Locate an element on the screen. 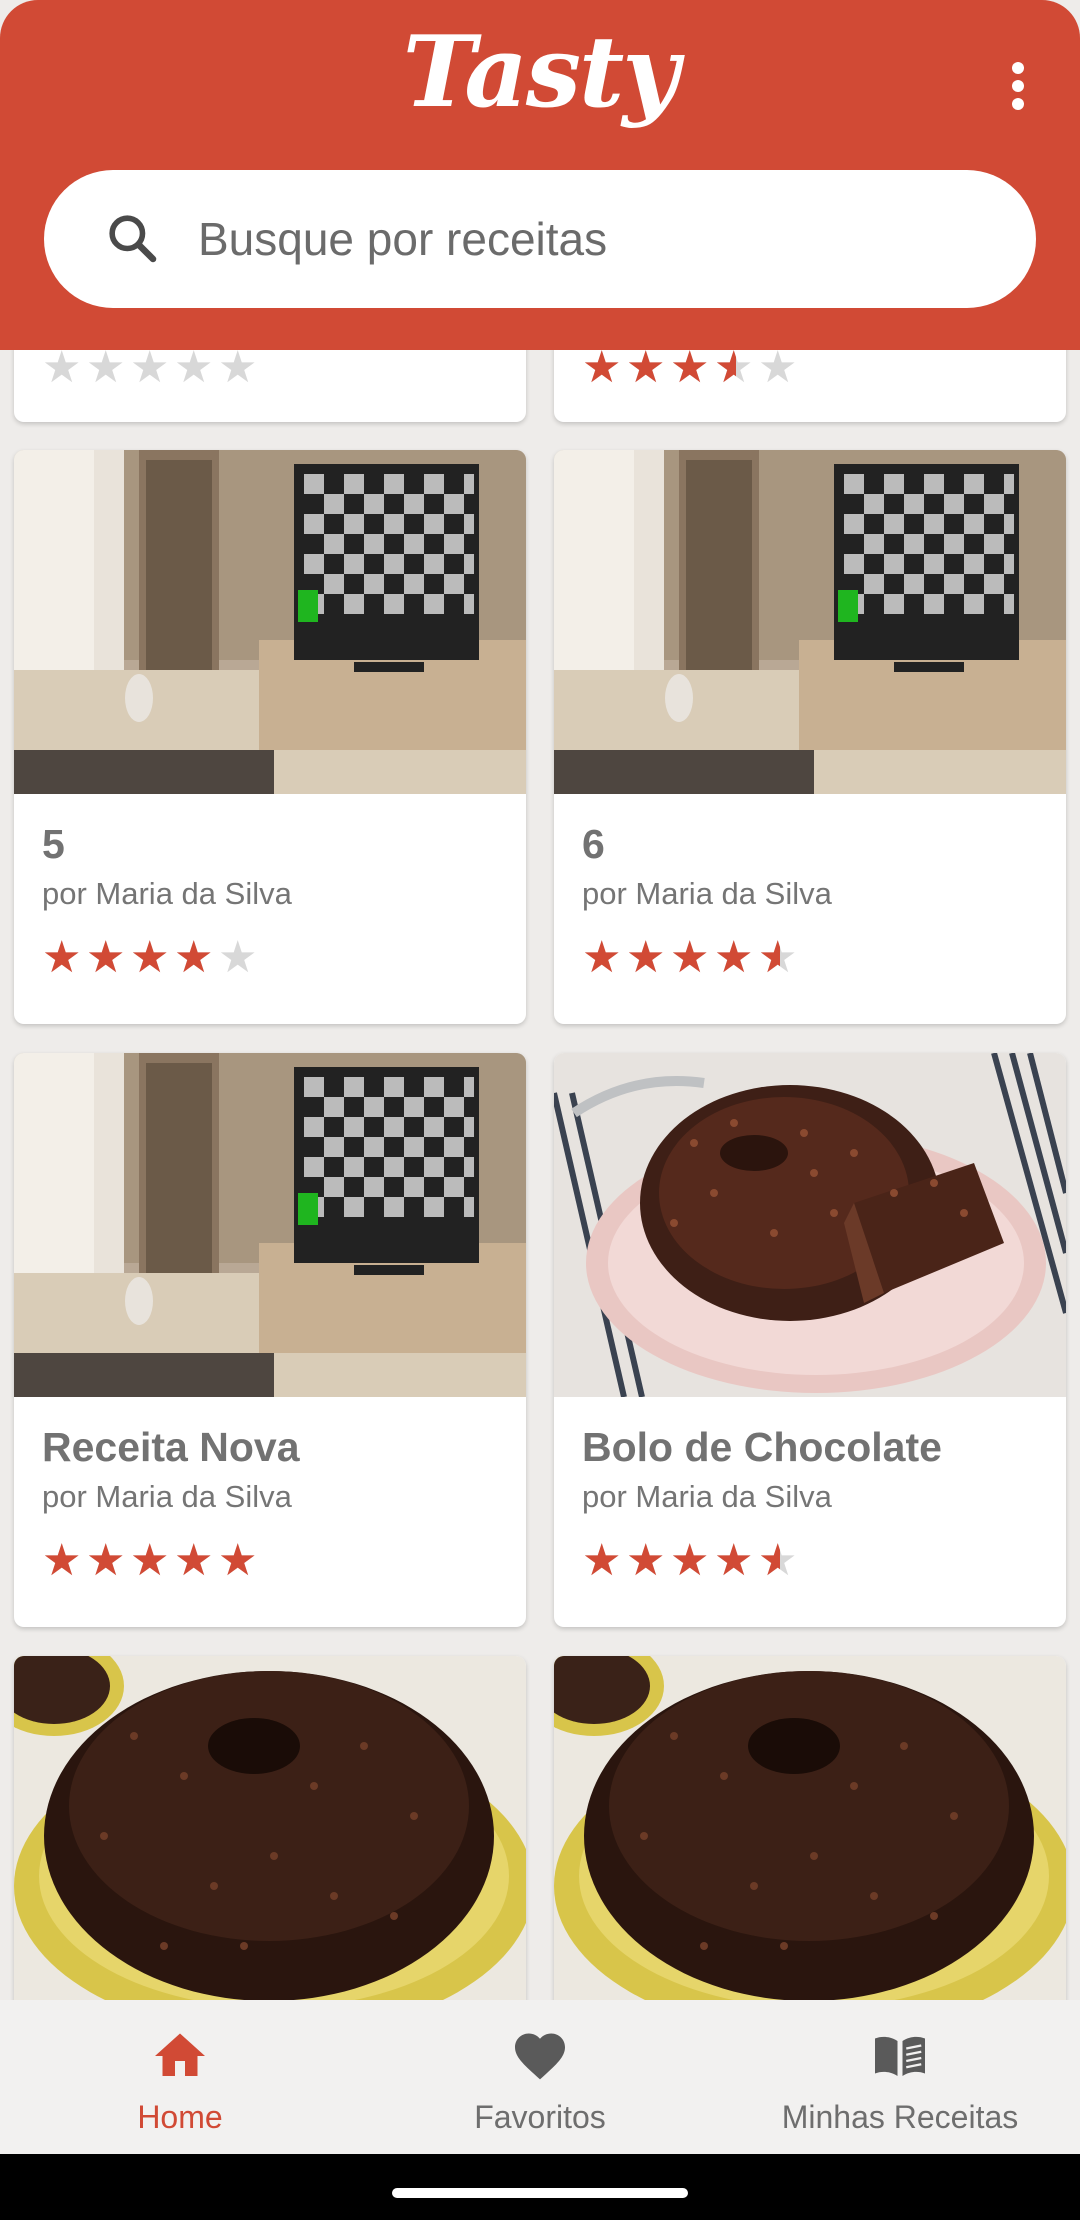 The width and height of the screenshot is (1080, 2220). nav-favoritos-label: Favoritos is located at coordinates (540, 2117).